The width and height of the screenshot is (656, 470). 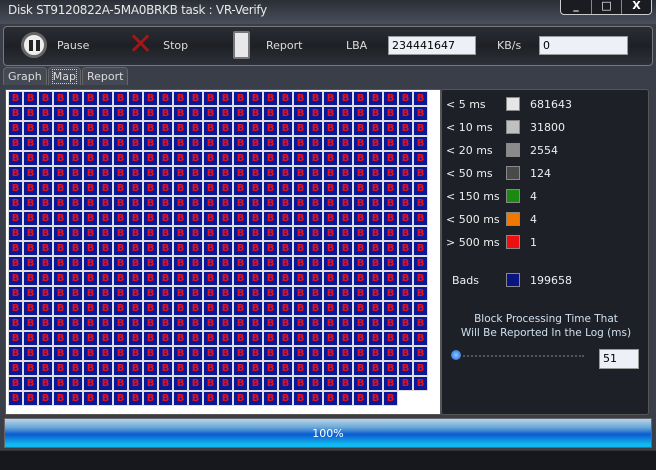 I want to click on report-button: Report, so click(x=267, y=45).